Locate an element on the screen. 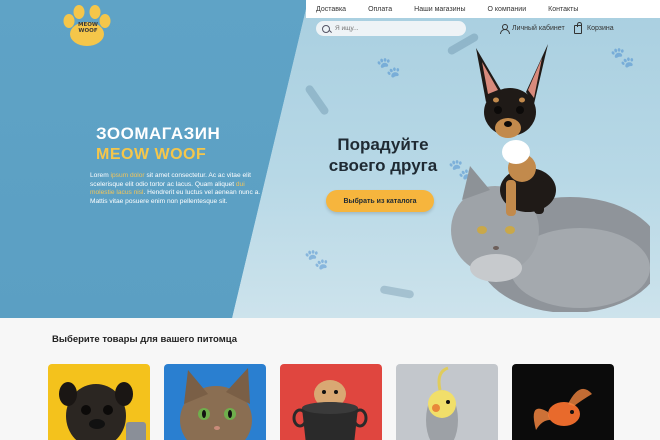 The width and height of the screenshot is (660, 440). cart-link: Корзина is located at coordinates (594, 28).